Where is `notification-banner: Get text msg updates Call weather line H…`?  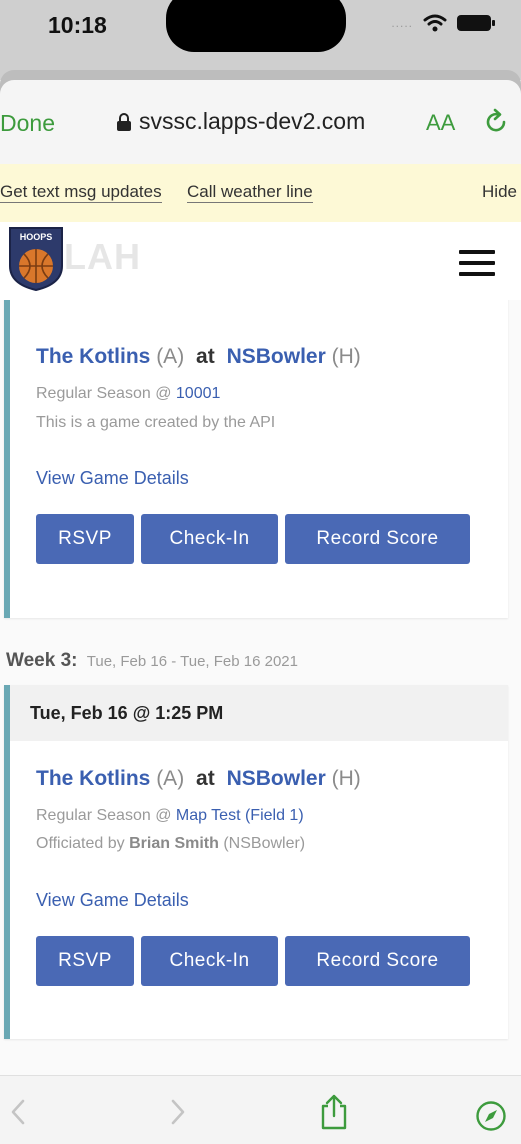 notification-banner: Get text msg updates Call weather line H… is located at coordinates (260, 193).